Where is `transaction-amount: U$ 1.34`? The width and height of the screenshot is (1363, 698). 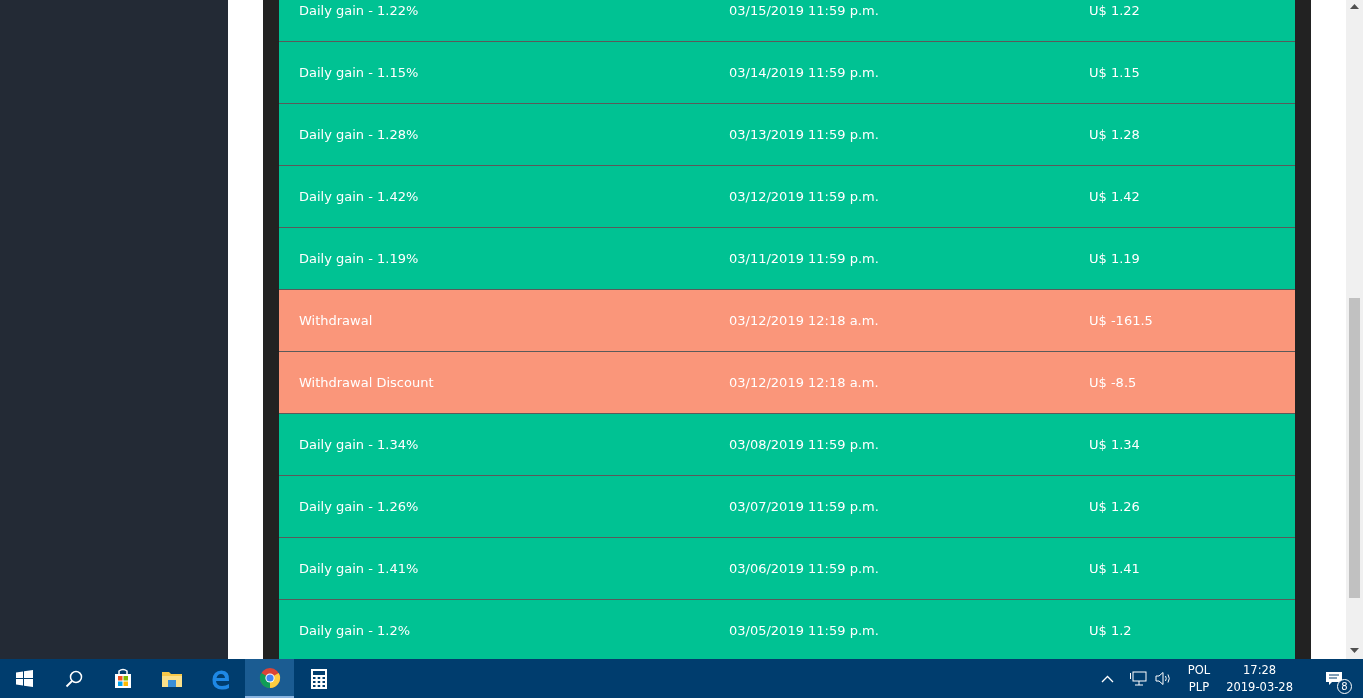
transaction-amount: U$ 1.34 is located at coordinates (1114, 444).